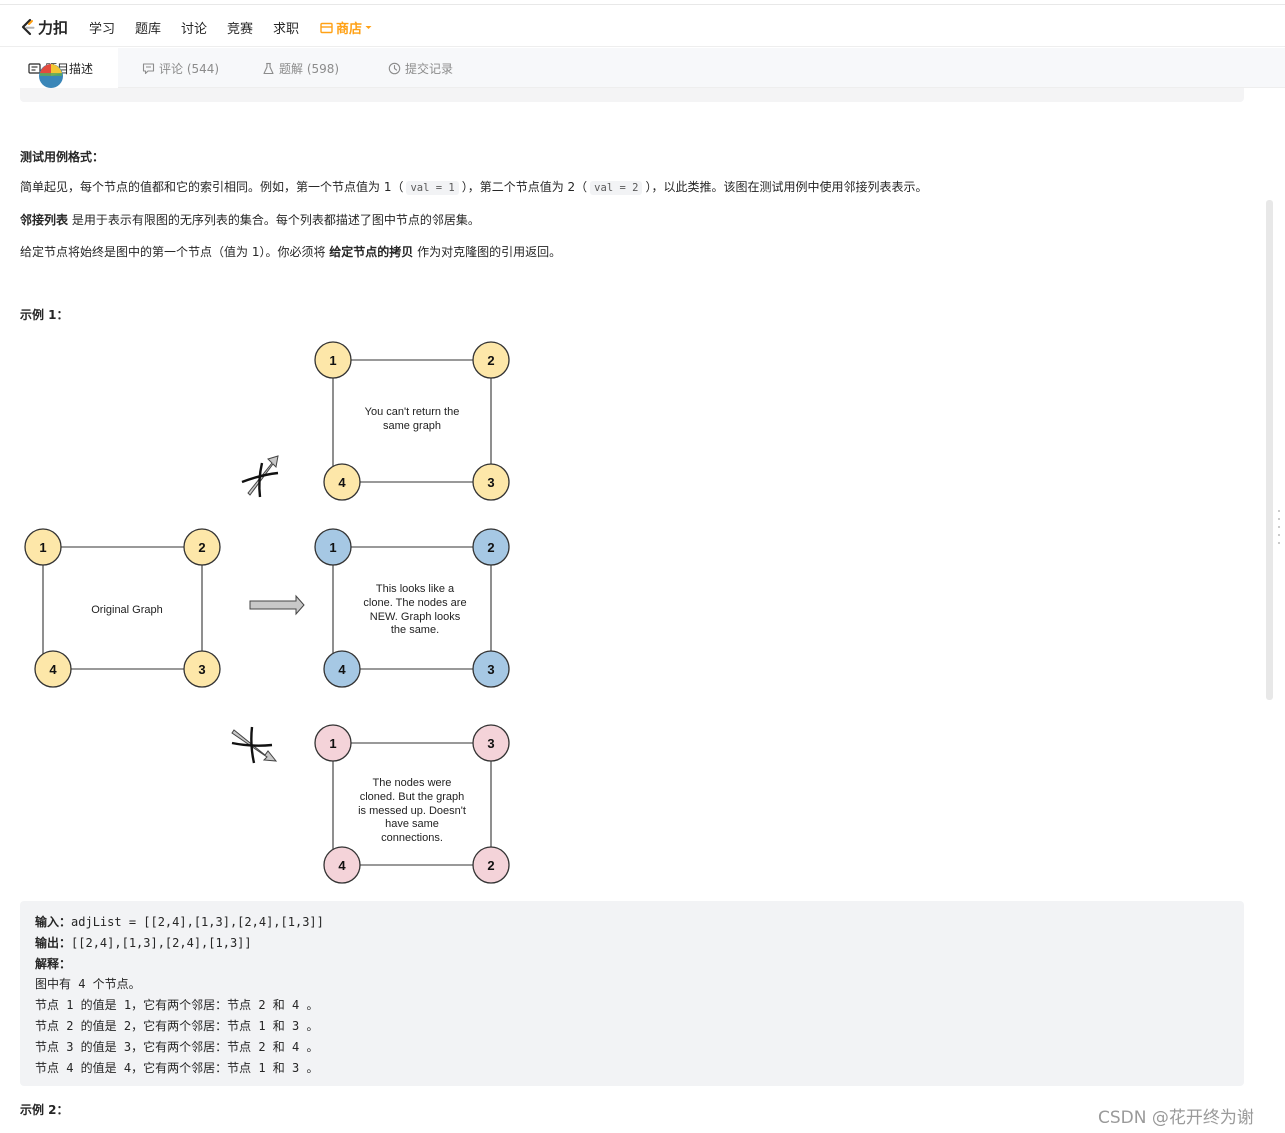 This screenshot has height=1133, width=1285. What do you see at coordinates (1176, 1118) in the screenshot?
I see `csdn-watermark: CSDN @花开终为谢` at bounding box center [1176, 1118].